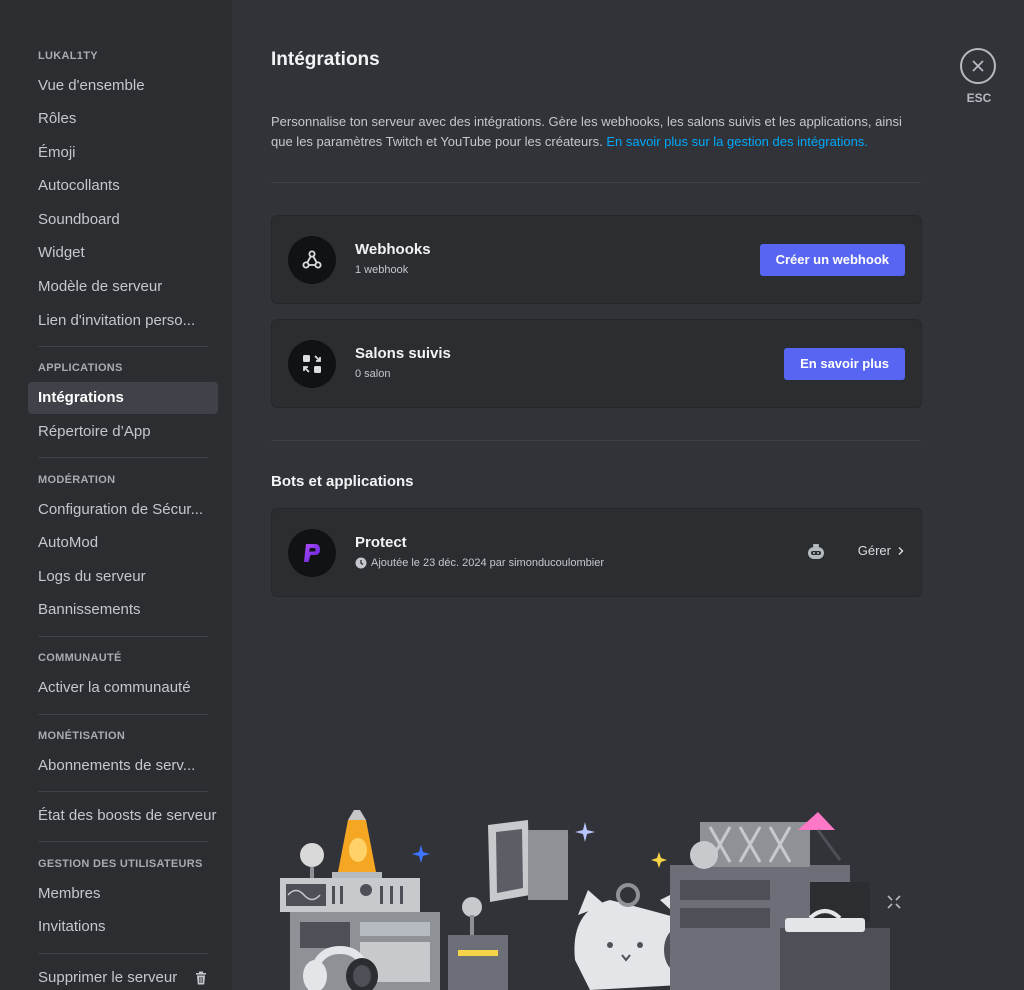  Describe the element at coordinates (123, 119) in the screenshot. I see `sidebar-item-roles: Rôles` at that location.